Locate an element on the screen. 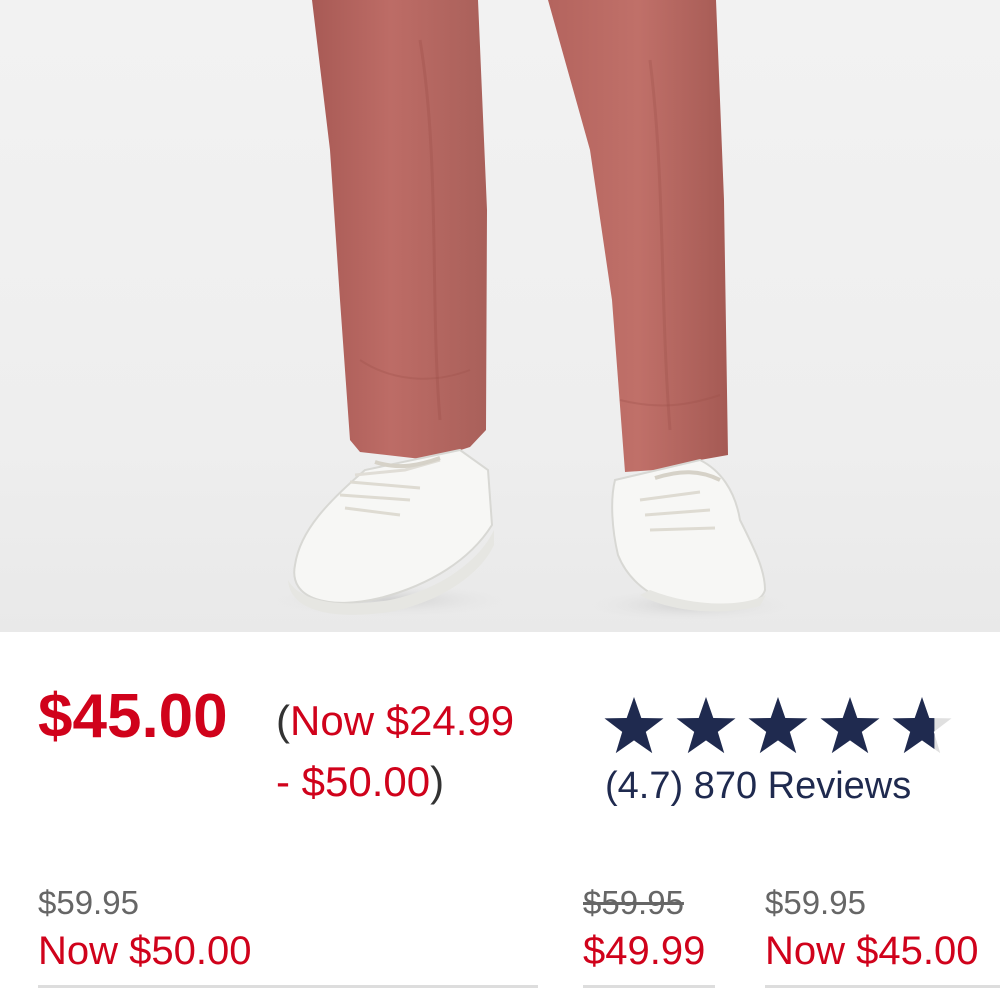 This screenshot has height=1000, width=1000. original-price-struck: $59.95 is located at coordinates (633, 902).